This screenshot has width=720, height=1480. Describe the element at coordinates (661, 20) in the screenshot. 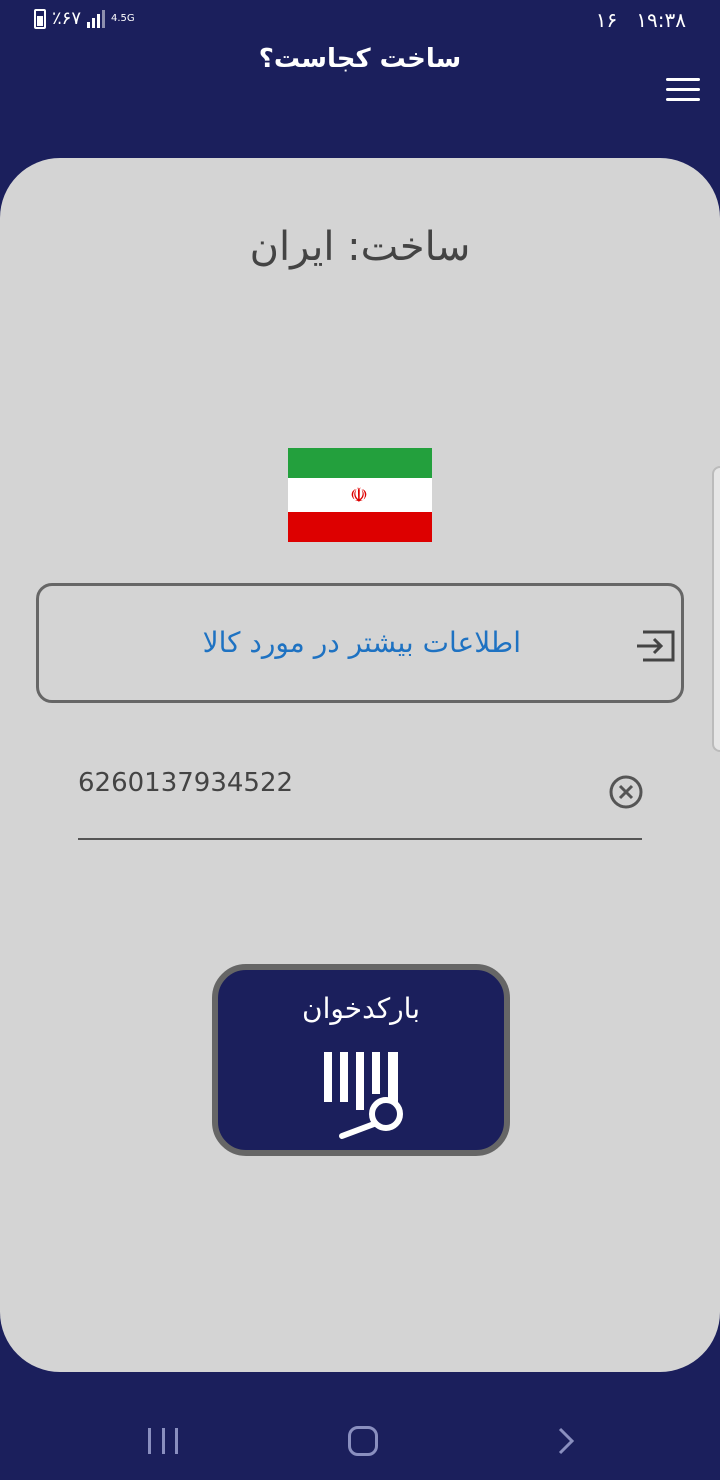

I see `clock: ۱۹:۳۸` at that location.